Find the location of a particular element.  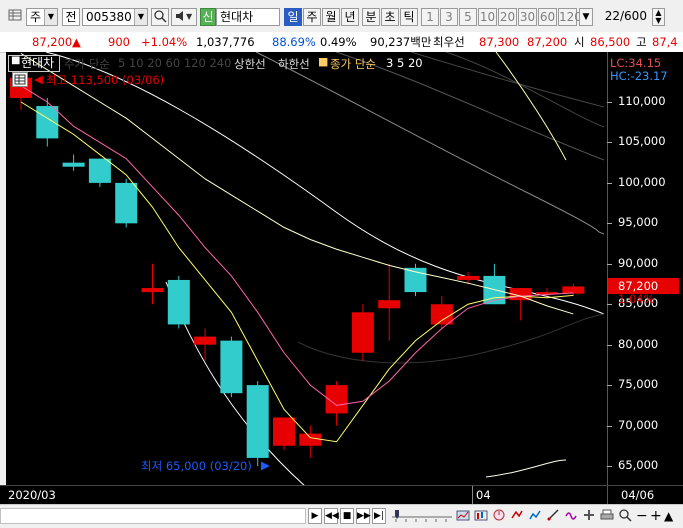

zoom-slider is located at coordinates (422, 516).